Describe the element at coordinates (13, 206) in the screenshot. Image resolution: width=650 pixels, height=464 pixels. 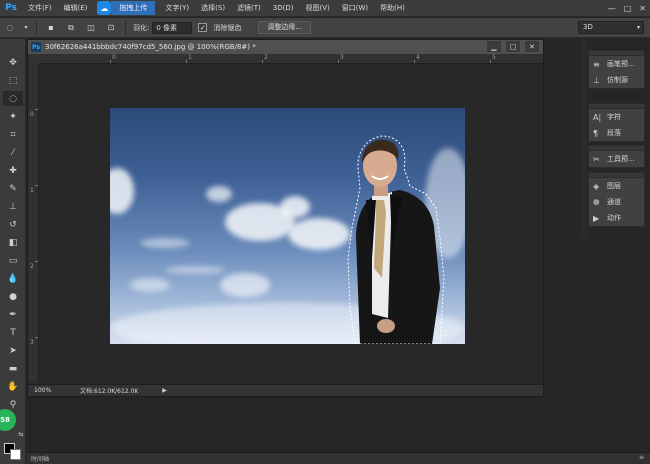
I see `clone-stamp-tool-icon: ⊥` at that location.